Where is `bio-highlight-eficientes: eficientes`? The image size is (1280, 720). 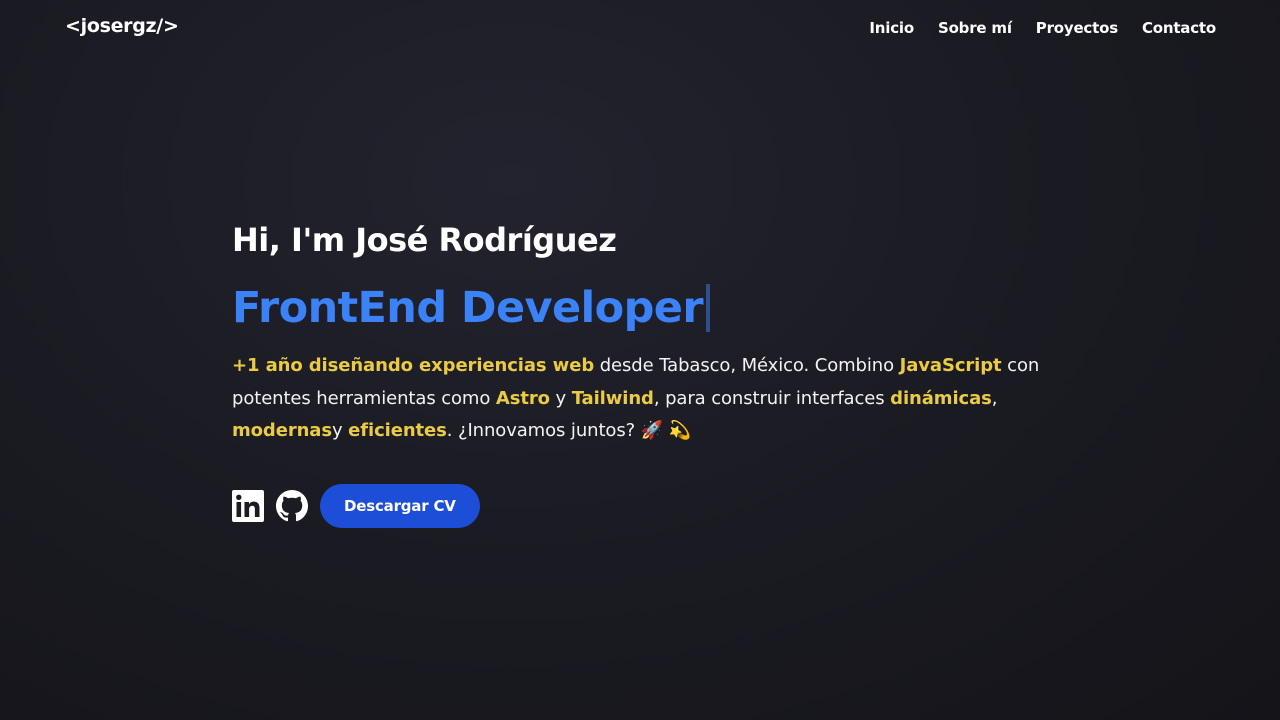 bio-highlight-eficientes: eficientes is located at coordinates (397, 430).